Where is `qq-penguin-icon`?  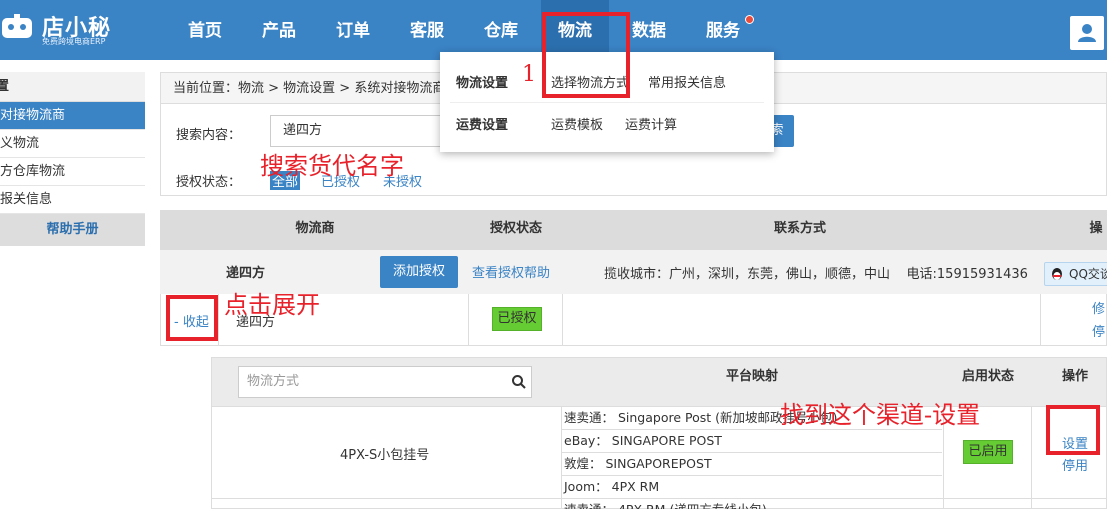 qq-penguin-icon is located at coordinates (1057, 274).